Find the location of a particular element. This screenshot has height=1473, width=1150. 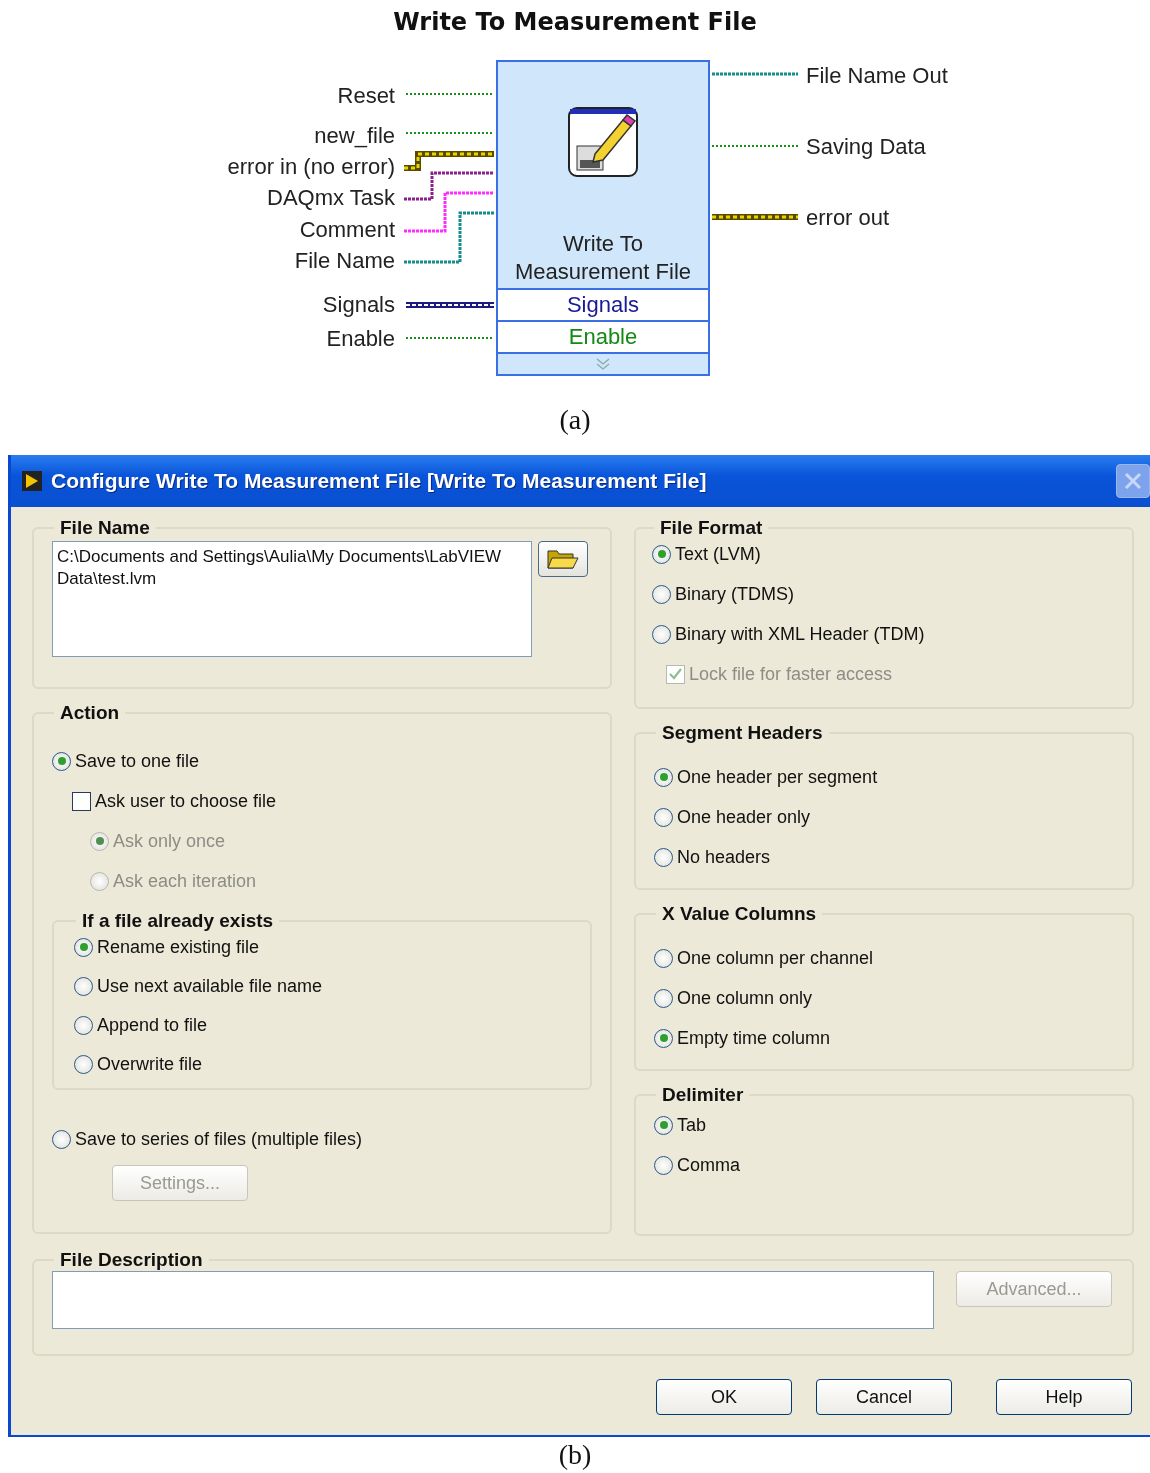

radio-label: Tab is located at coordinates (692, 1125).